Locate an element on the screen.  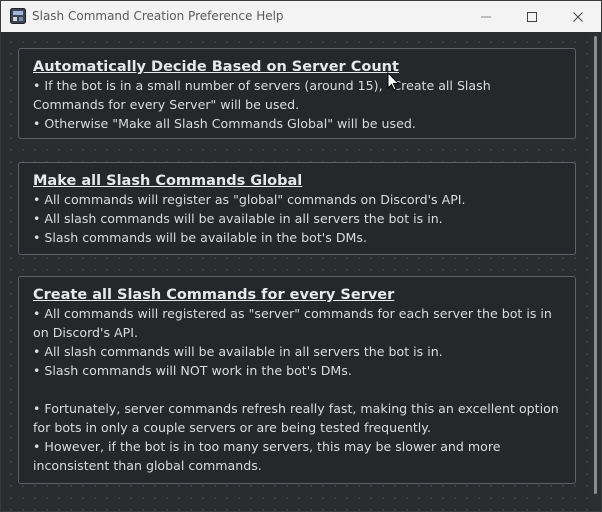
close-icon is located at coordinates (578, 16).